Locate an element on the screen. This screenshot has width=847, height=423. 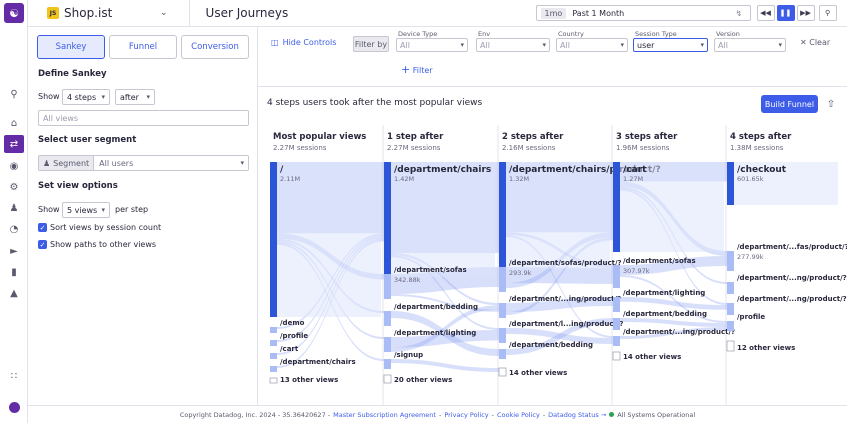
filter-session-type: Session Type user ▾ is located at coordinates (670, 41).